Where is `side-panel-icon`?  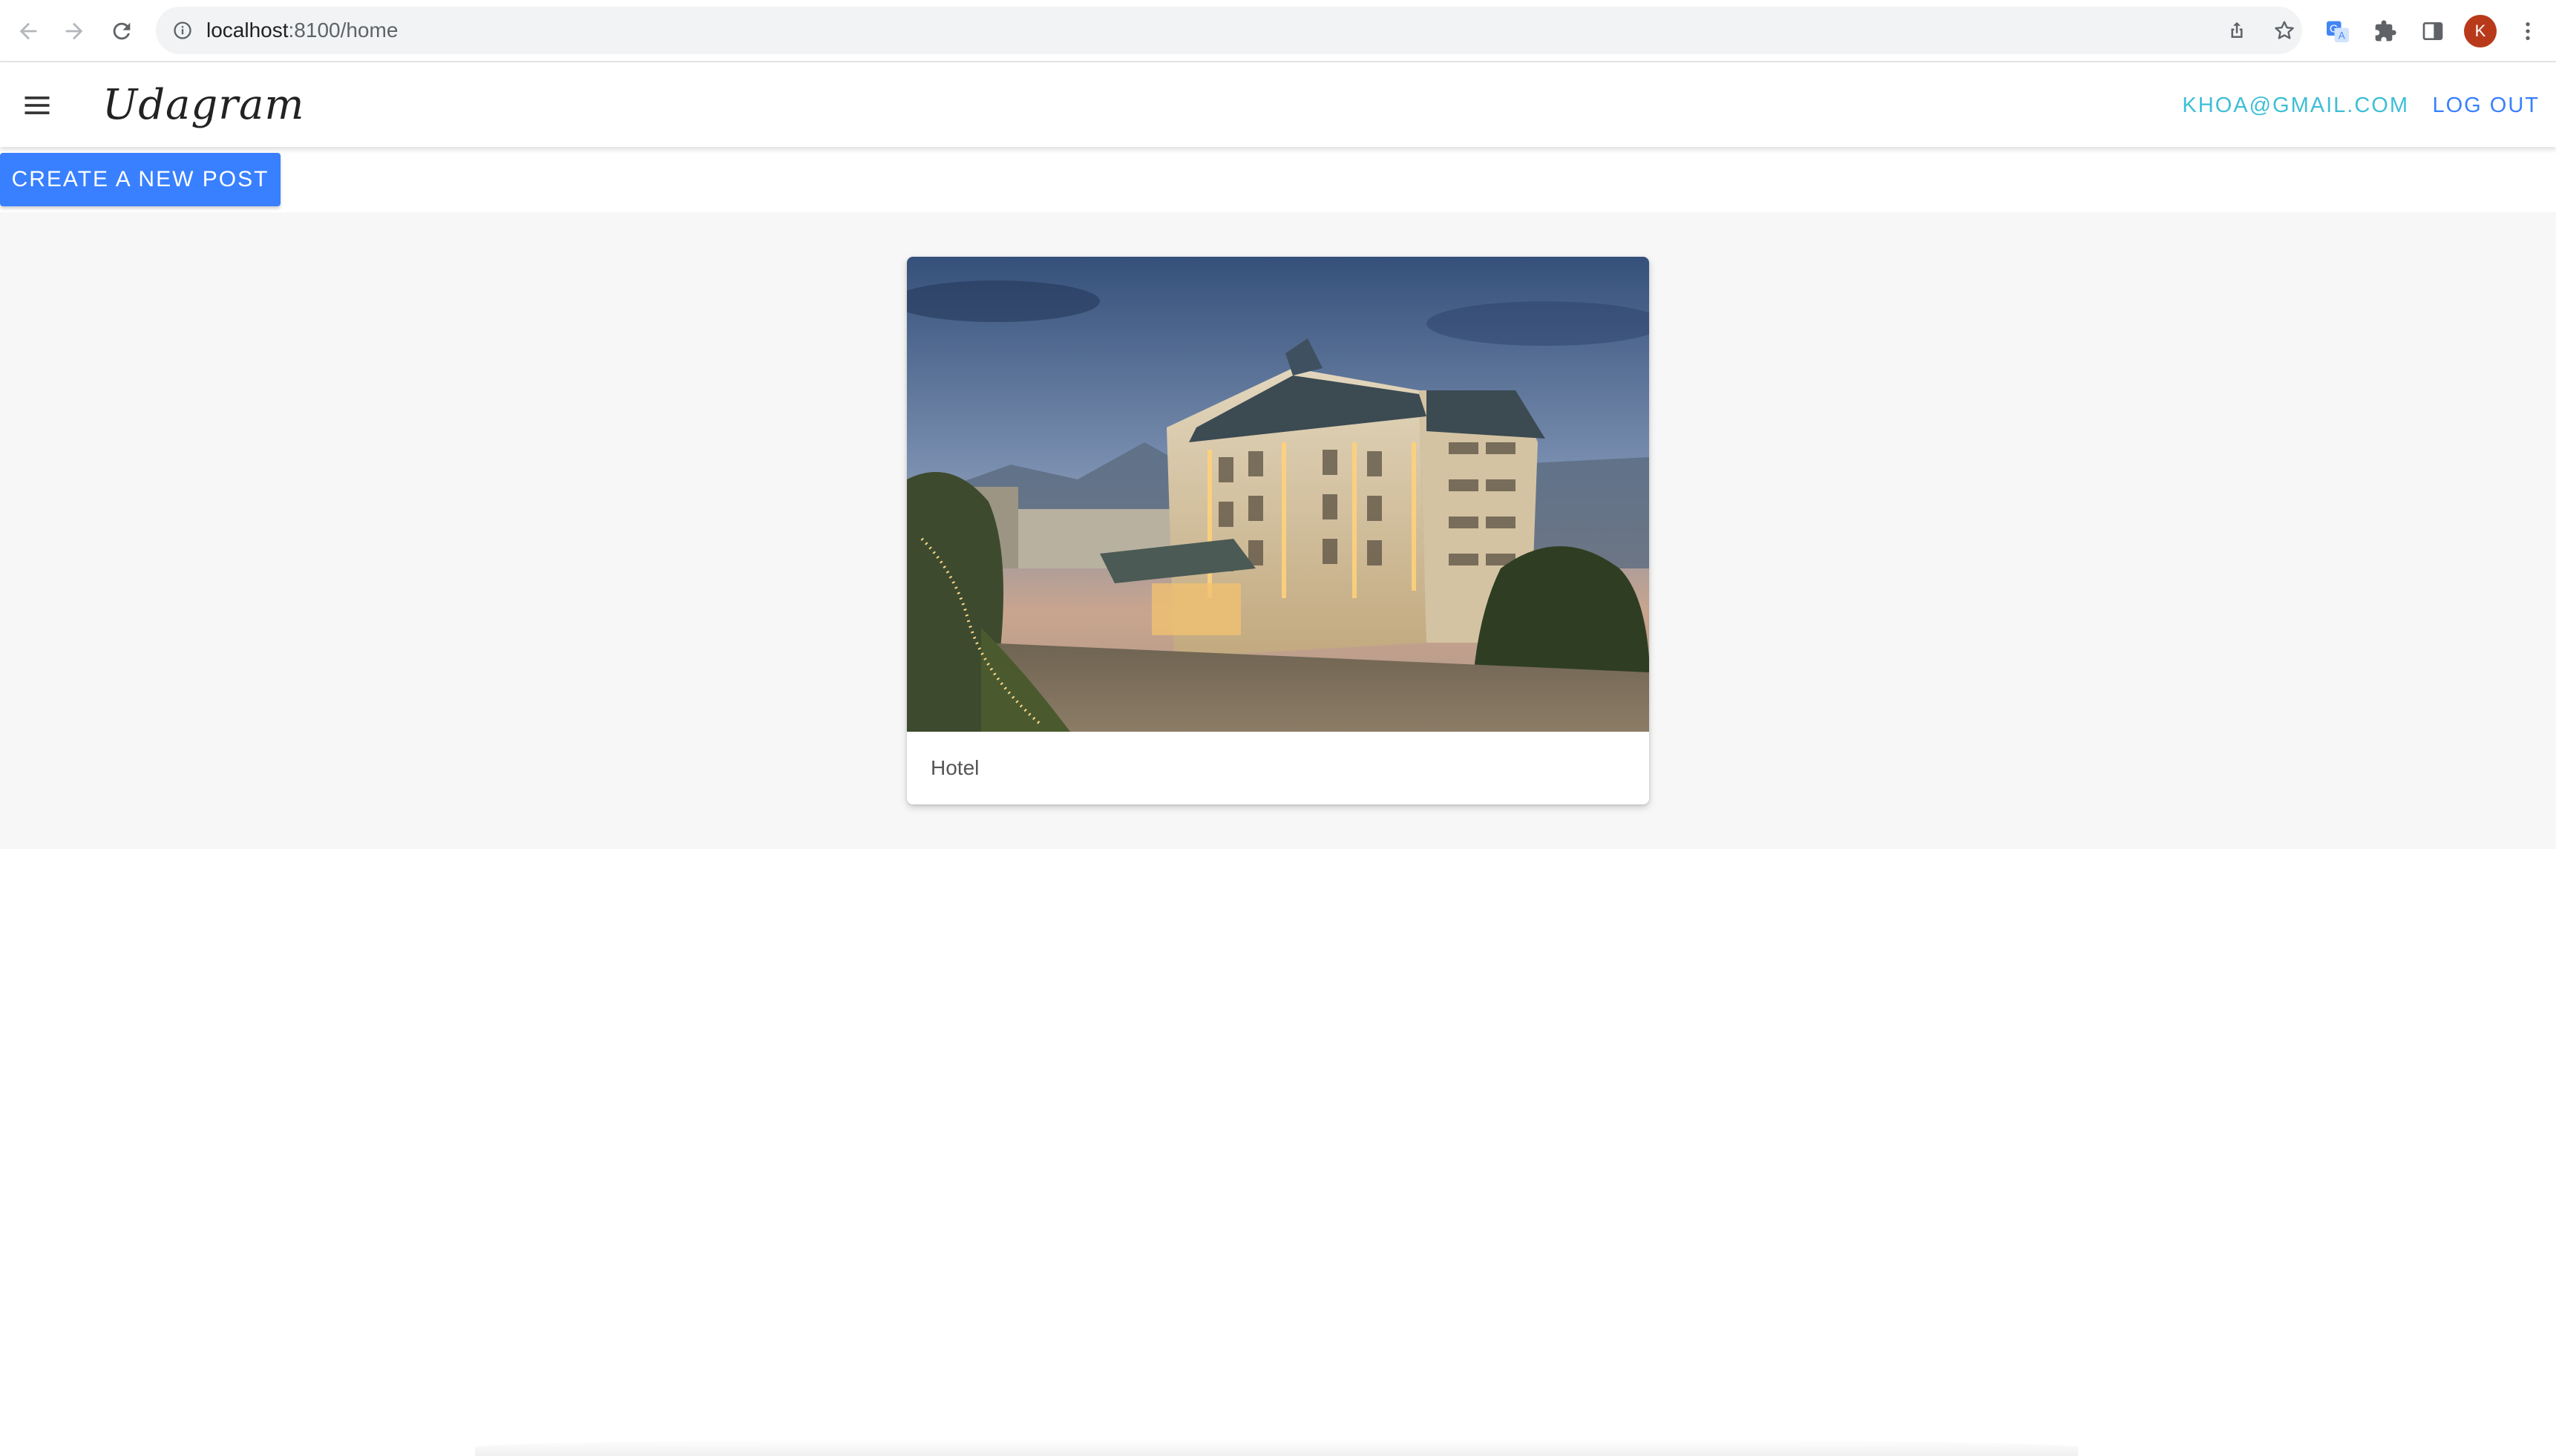
side-panel-icon is located at coordinates (2432, 31).